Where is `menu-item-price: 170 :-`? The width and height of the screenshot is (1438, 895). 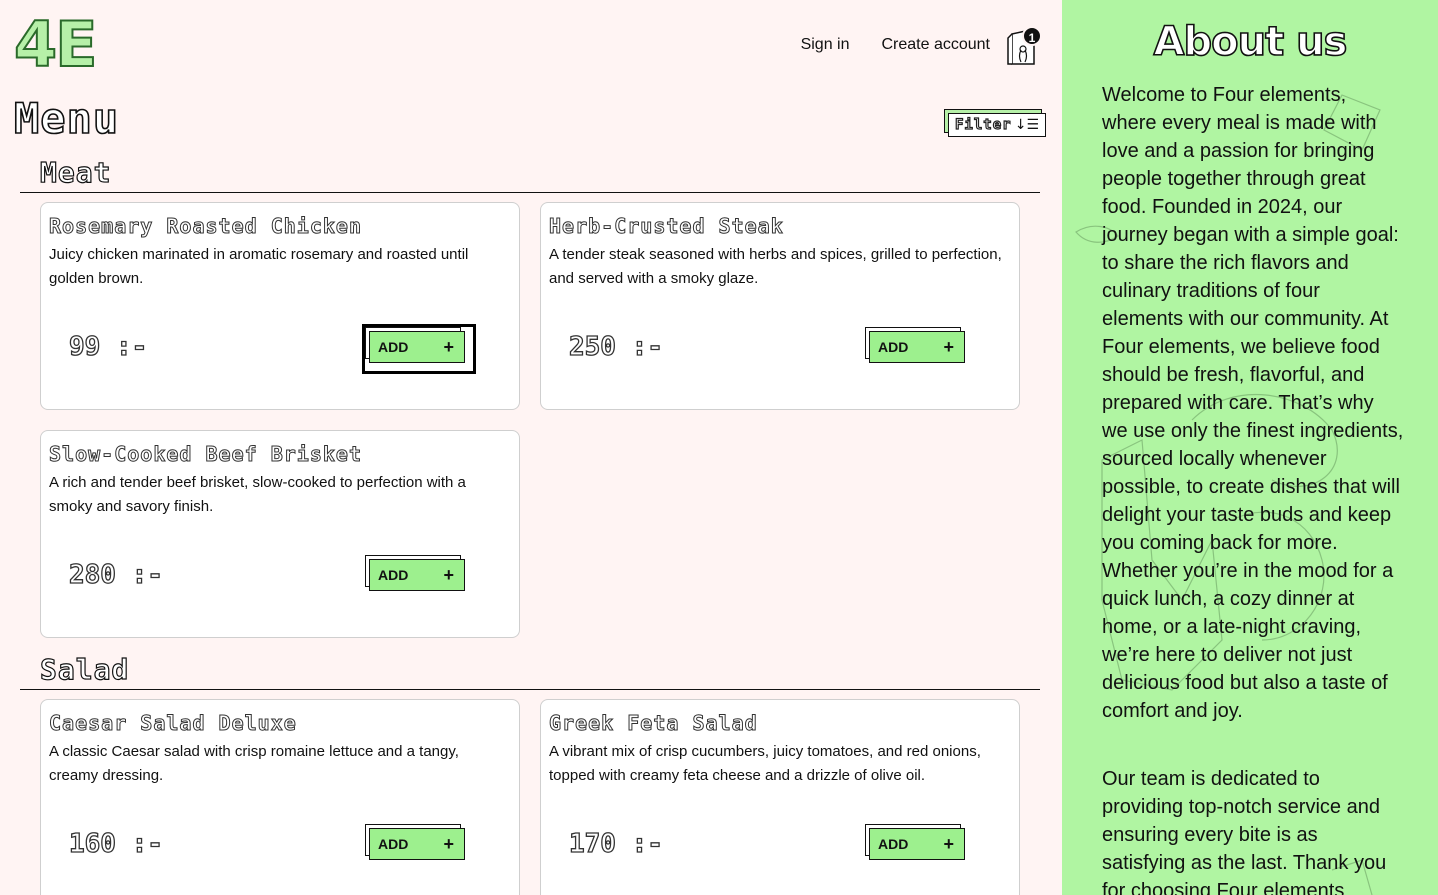
menu-item-price: 170 :- is located at coordinates (615, 843).